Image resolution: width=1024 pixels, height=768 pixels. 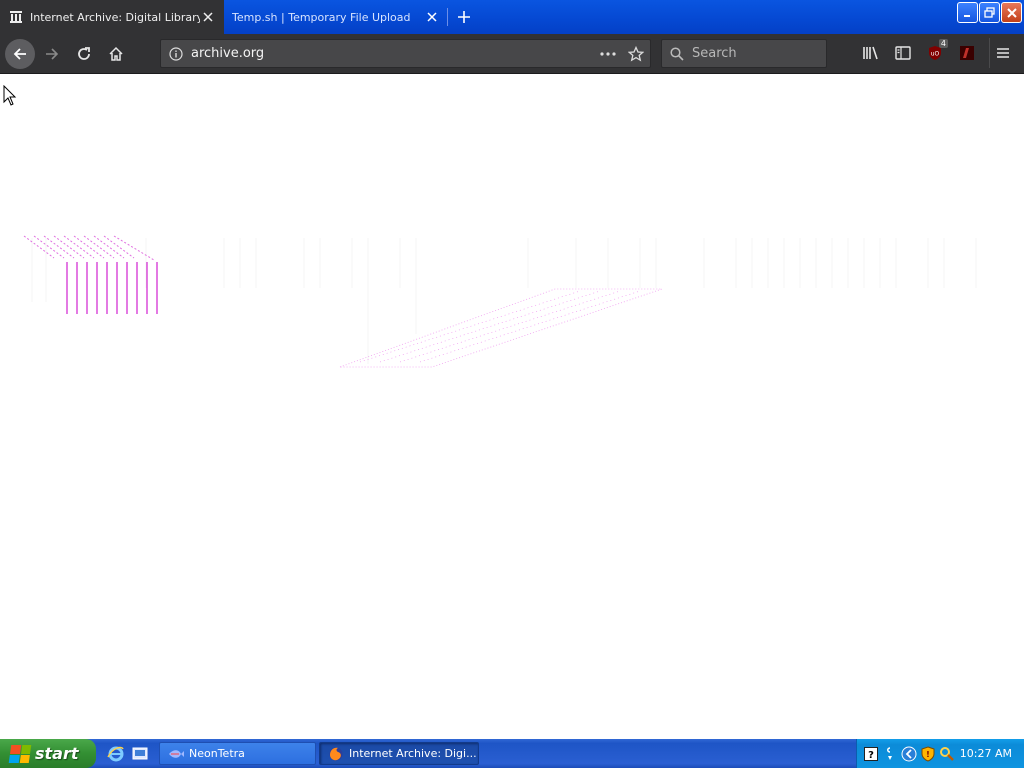 I want to click on sidebar-button, so click(x=903, y=53).